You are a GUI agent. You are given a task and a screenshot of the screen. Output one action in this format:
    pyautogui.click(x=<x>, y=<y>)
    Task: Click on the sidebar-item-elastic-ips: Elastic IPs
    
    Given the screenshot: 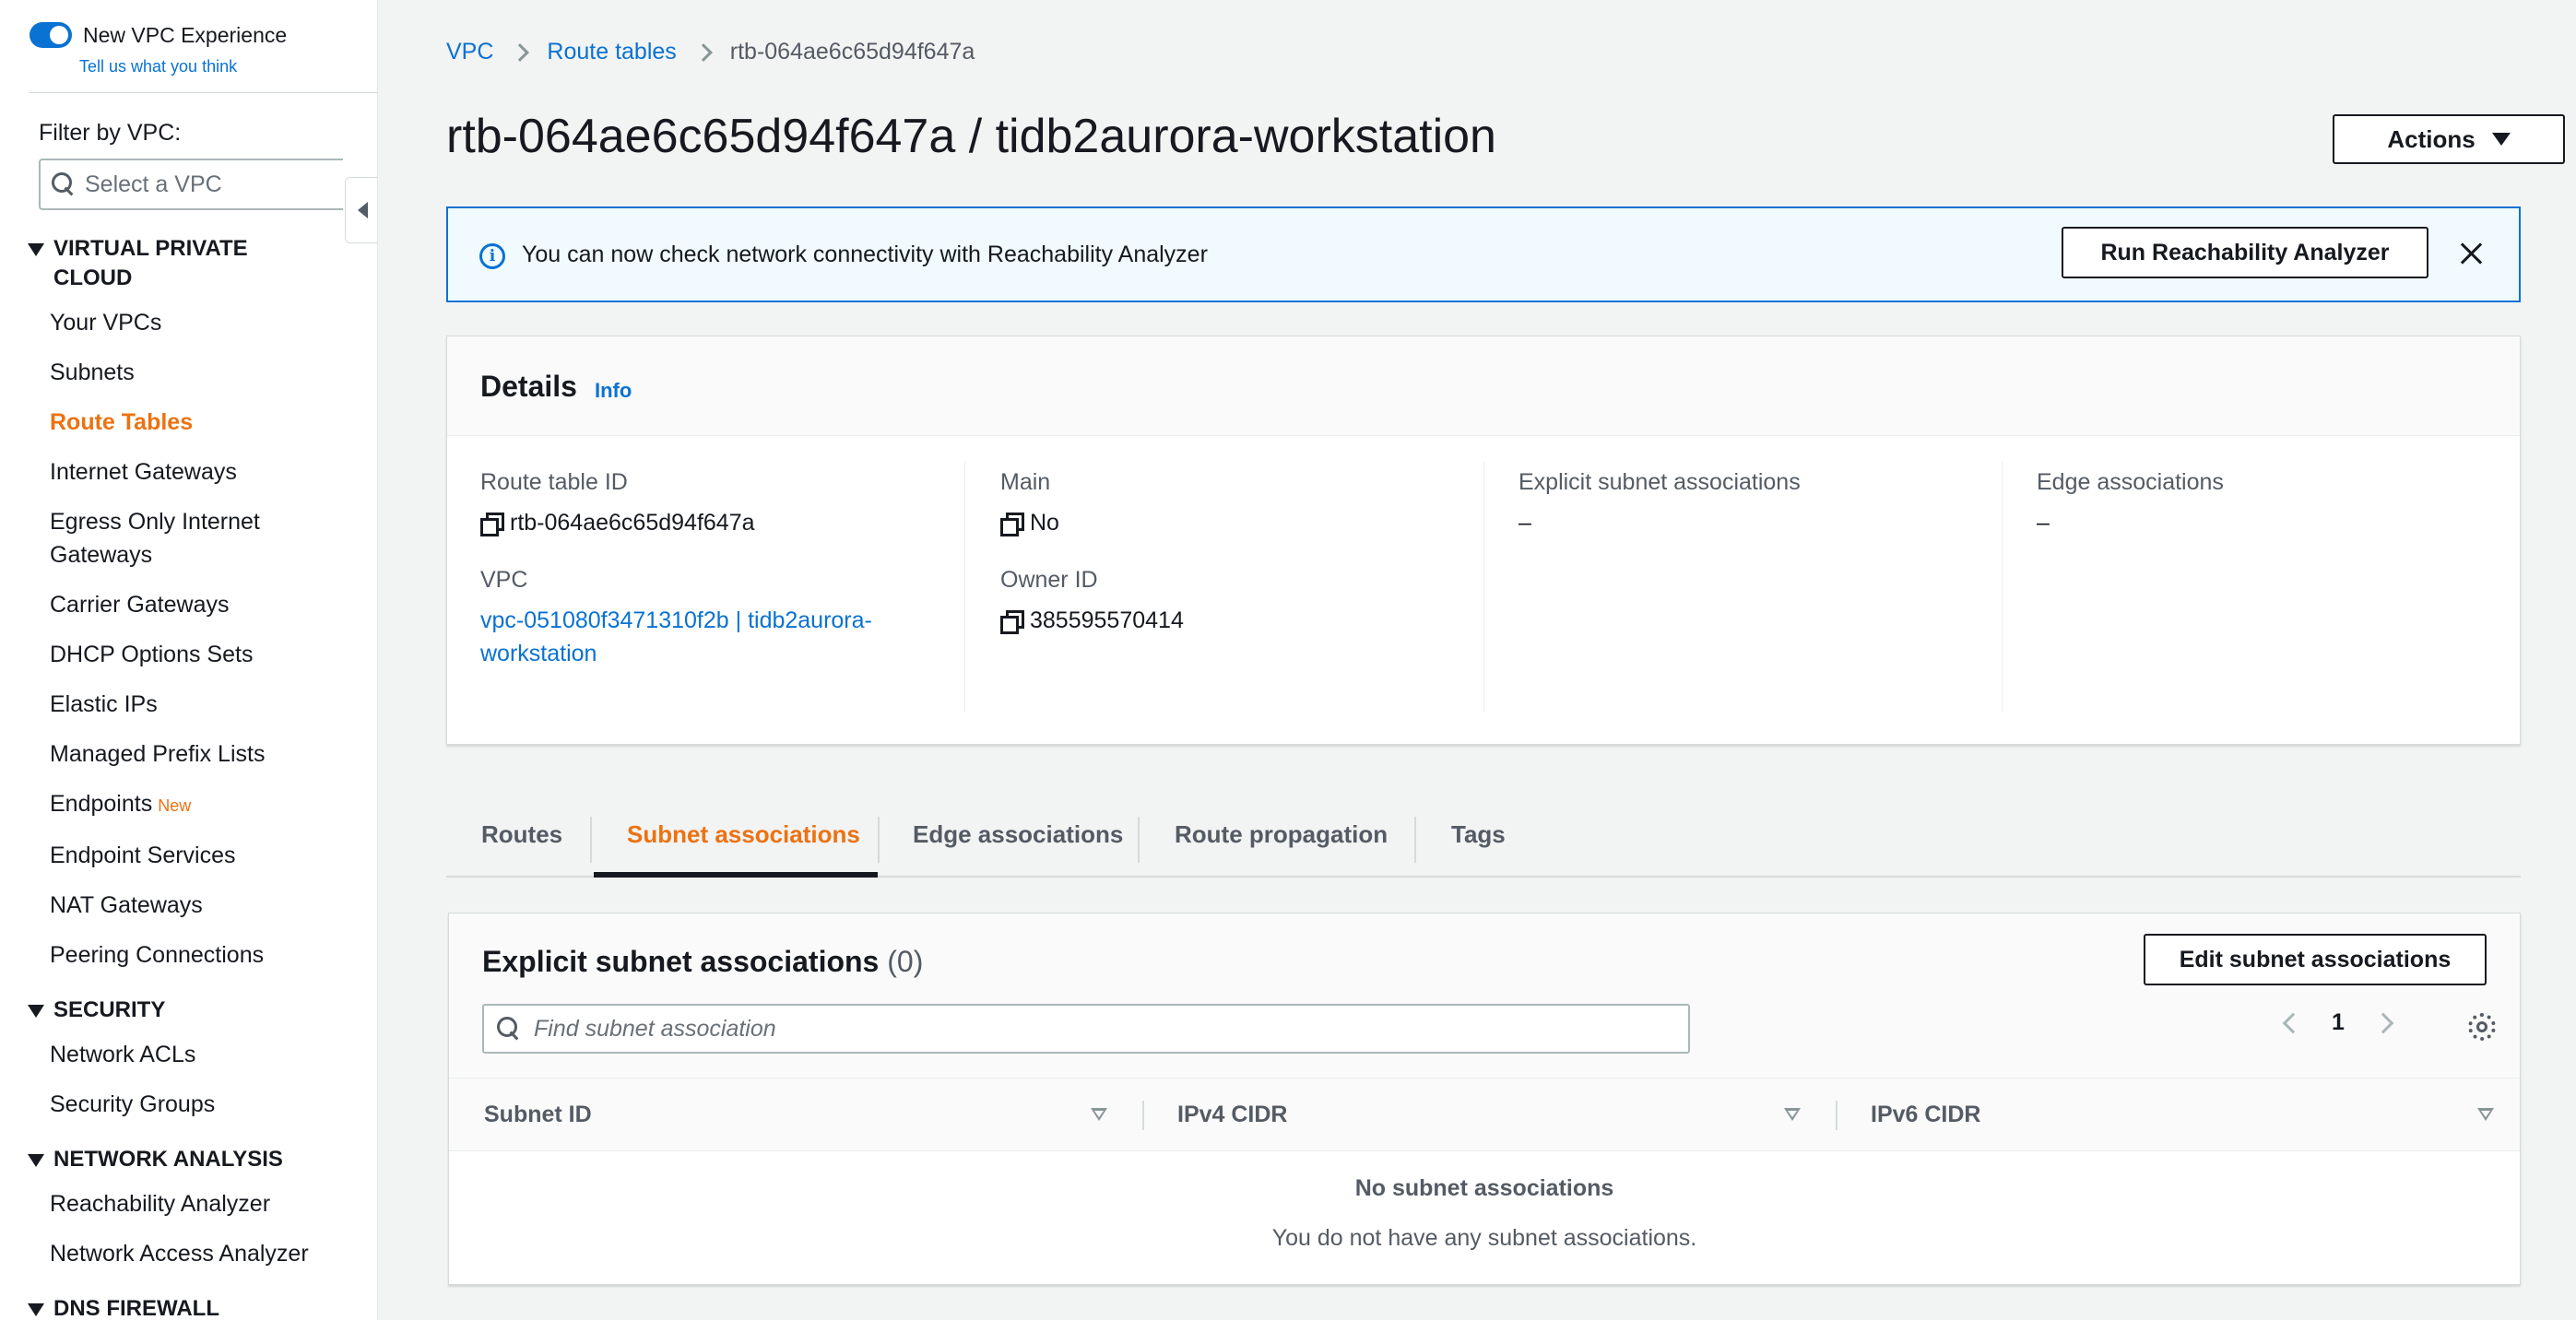 What is the action you would take?
    pyautogui.click(x=104, y=705)
    